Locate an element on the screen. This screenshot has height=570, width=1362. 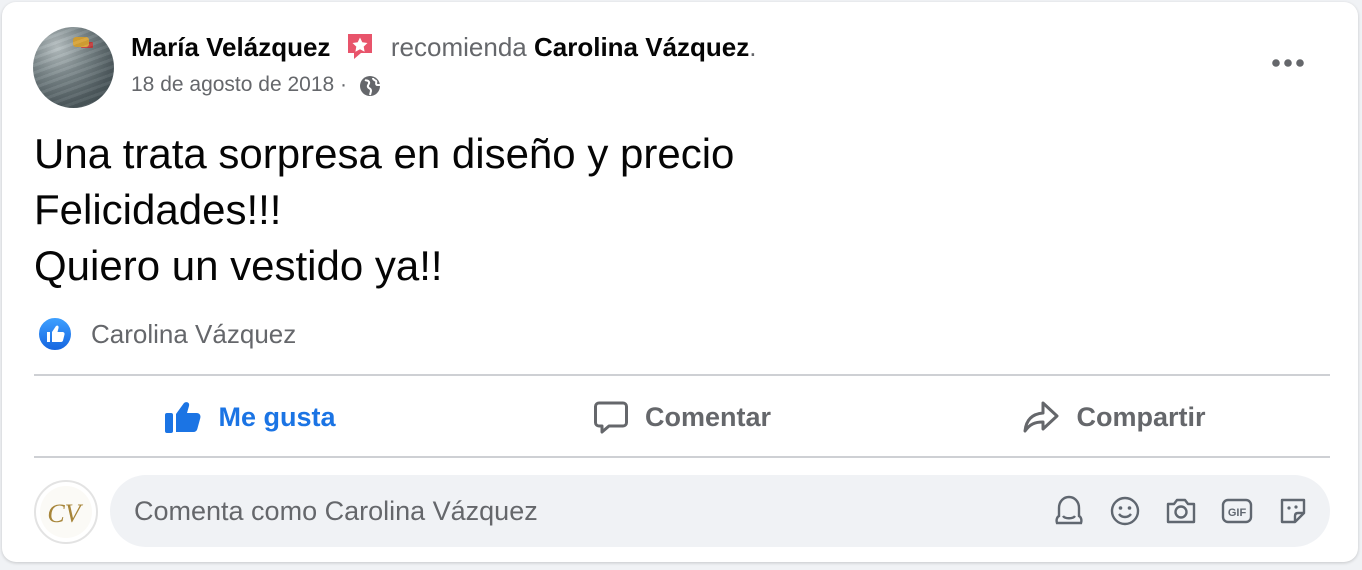
share-label: Compartir is located at coordinates (1141, 416).